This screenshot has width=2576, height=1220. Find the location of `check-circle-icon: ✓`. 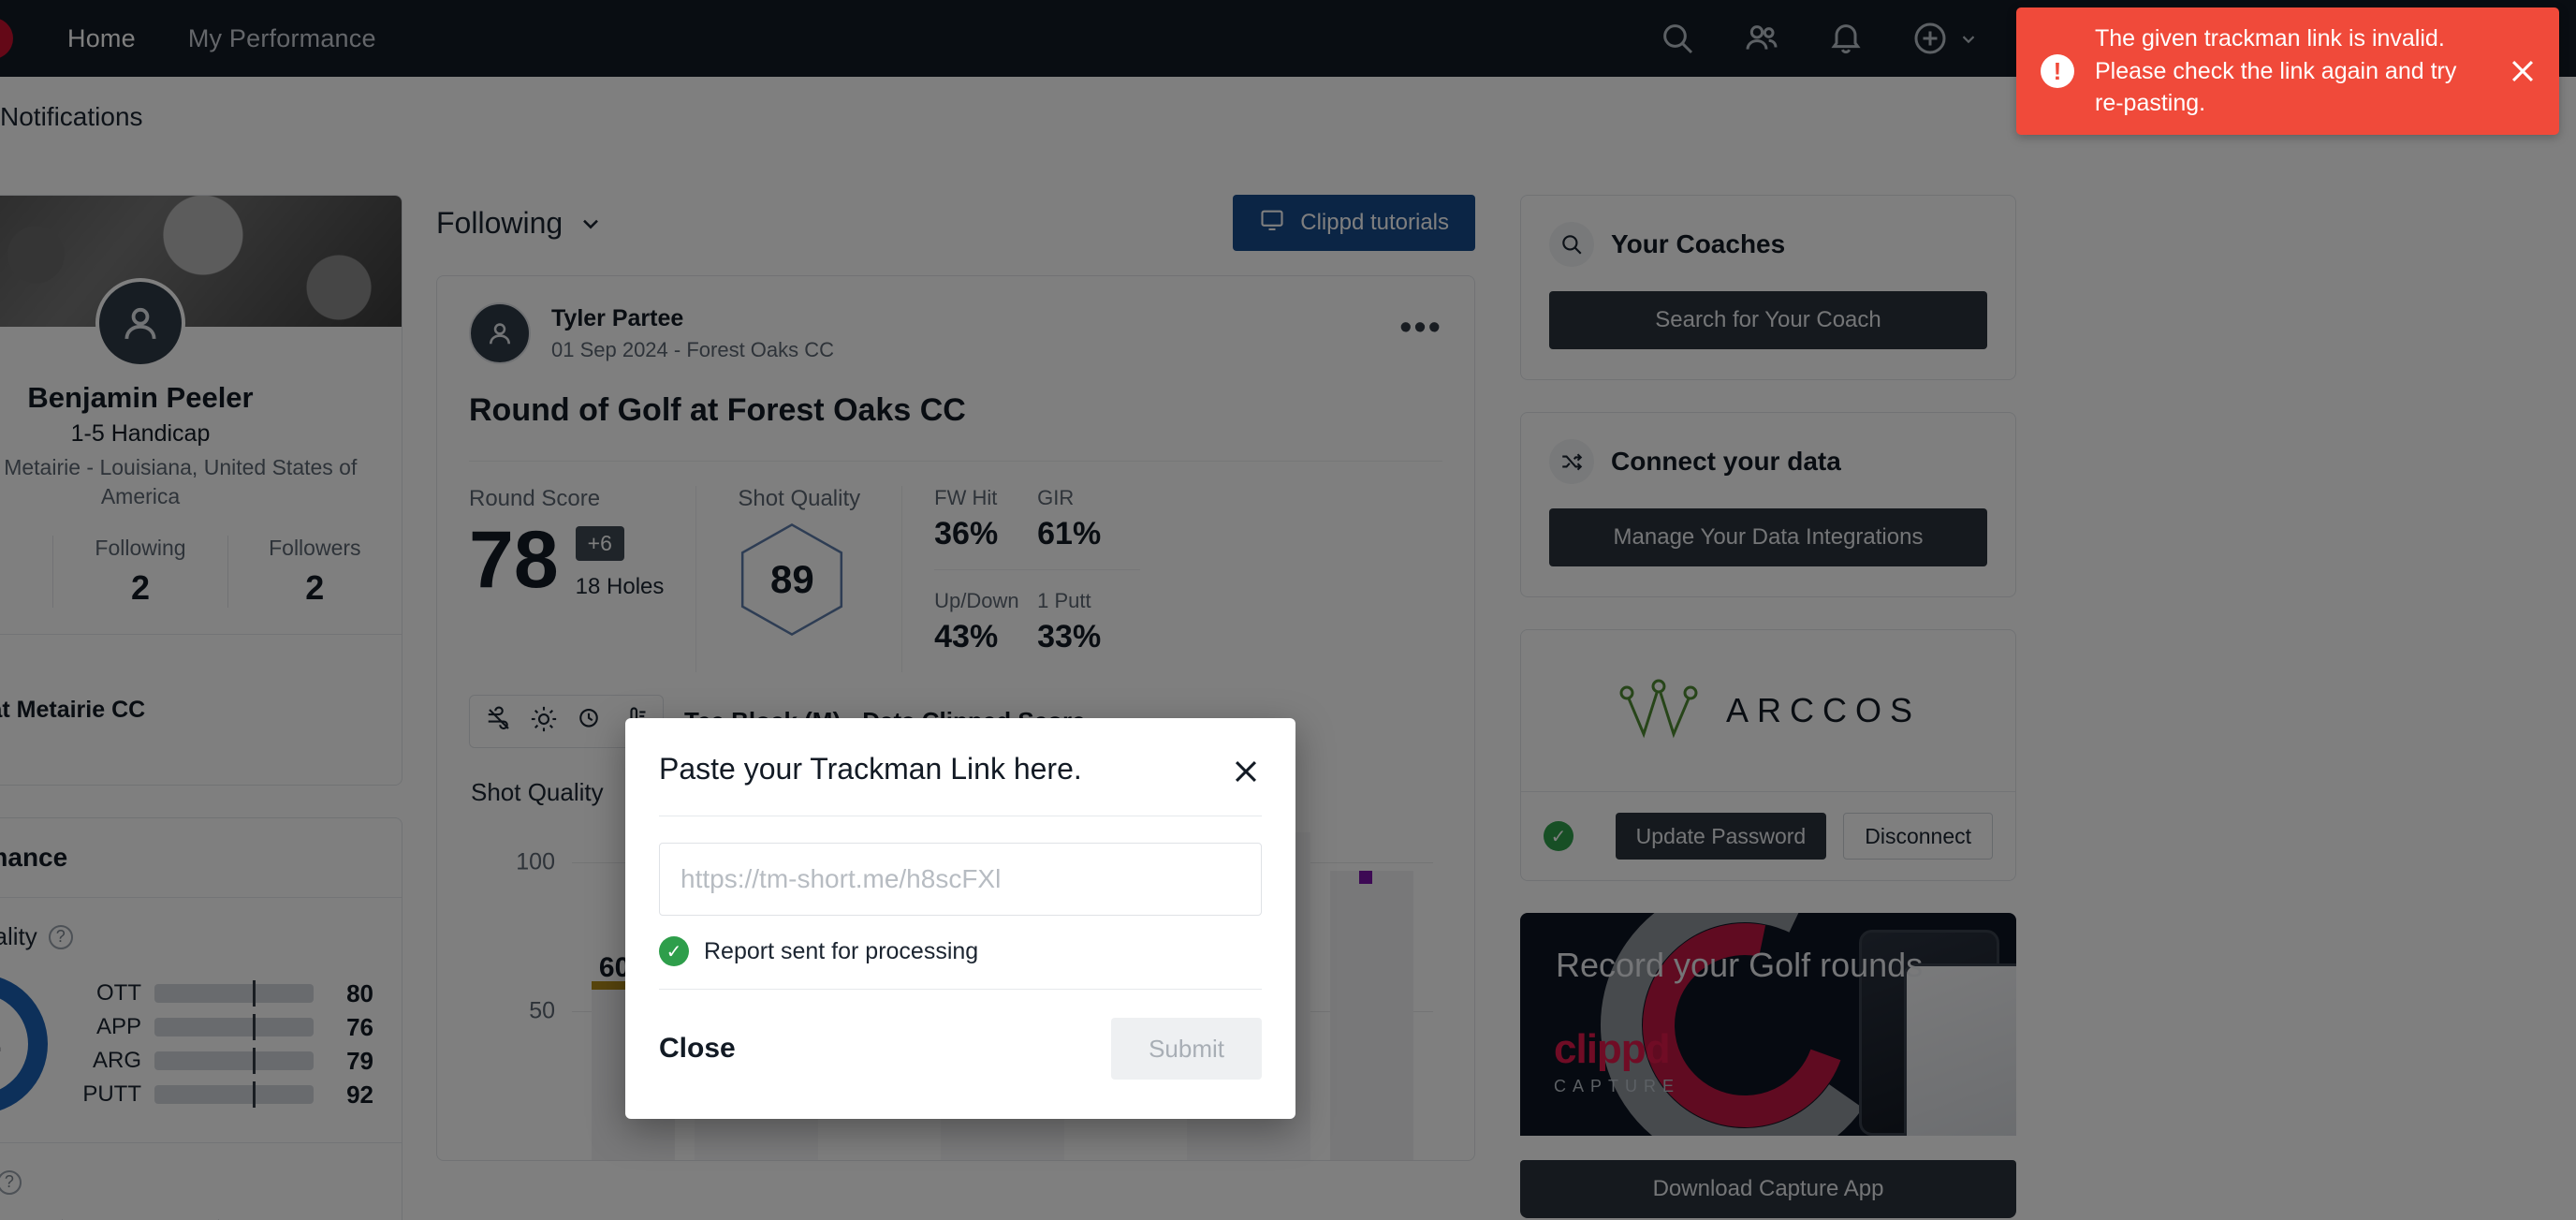

check-circle-icon: ✓ is located at coordinates (674, 951).